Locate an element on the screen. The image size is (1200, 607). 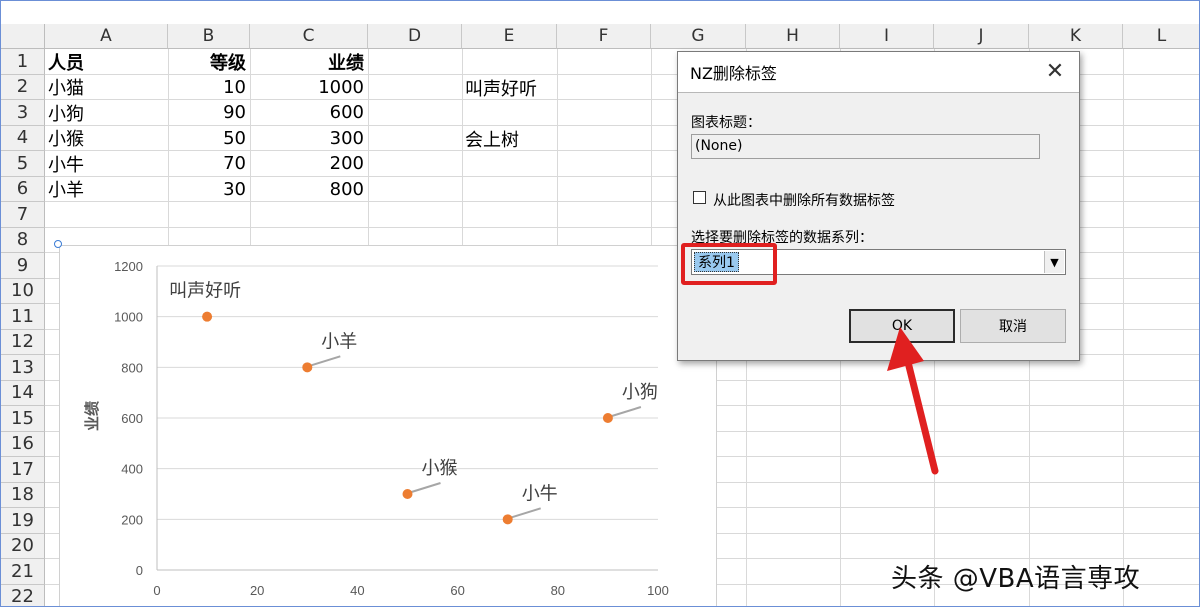
data-label: 小狗 is located at coordinates (640, 392).